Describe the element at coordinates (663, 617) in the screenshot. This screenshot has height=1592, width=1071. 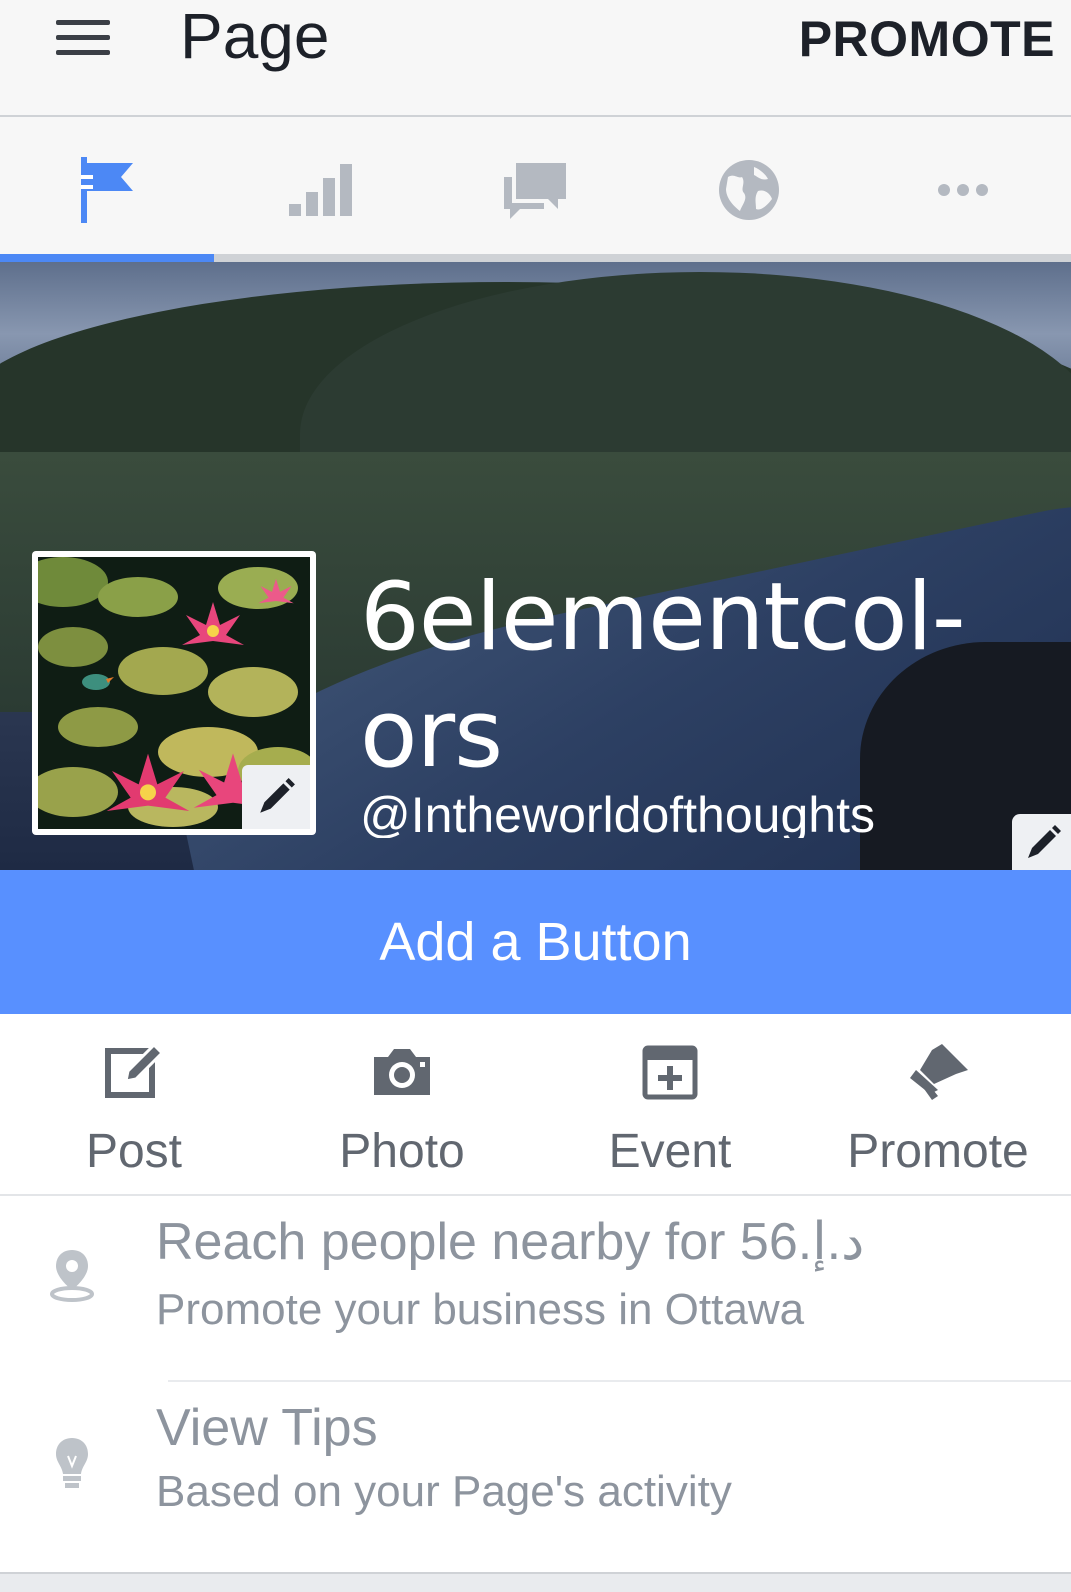
I see `page-name-line: 6elementcol-` at that location.